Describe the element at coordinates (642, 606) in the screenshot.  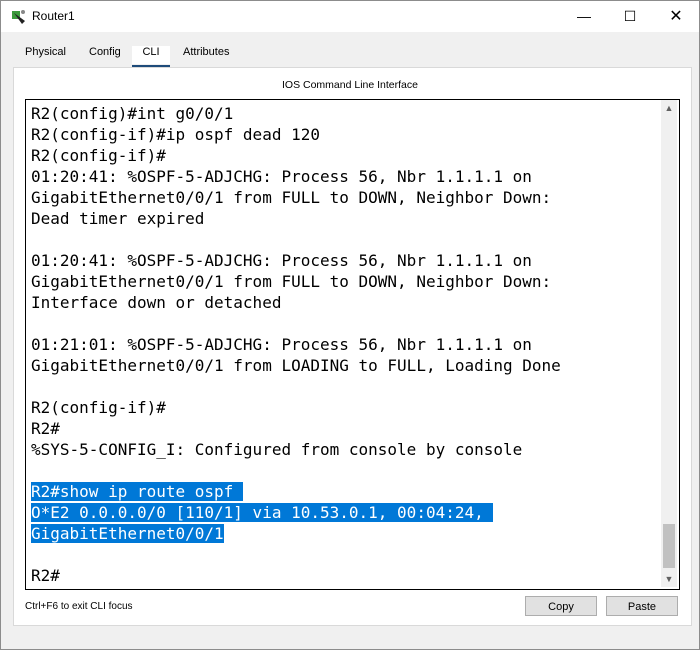
I see `paste-button: Paste` at that location.